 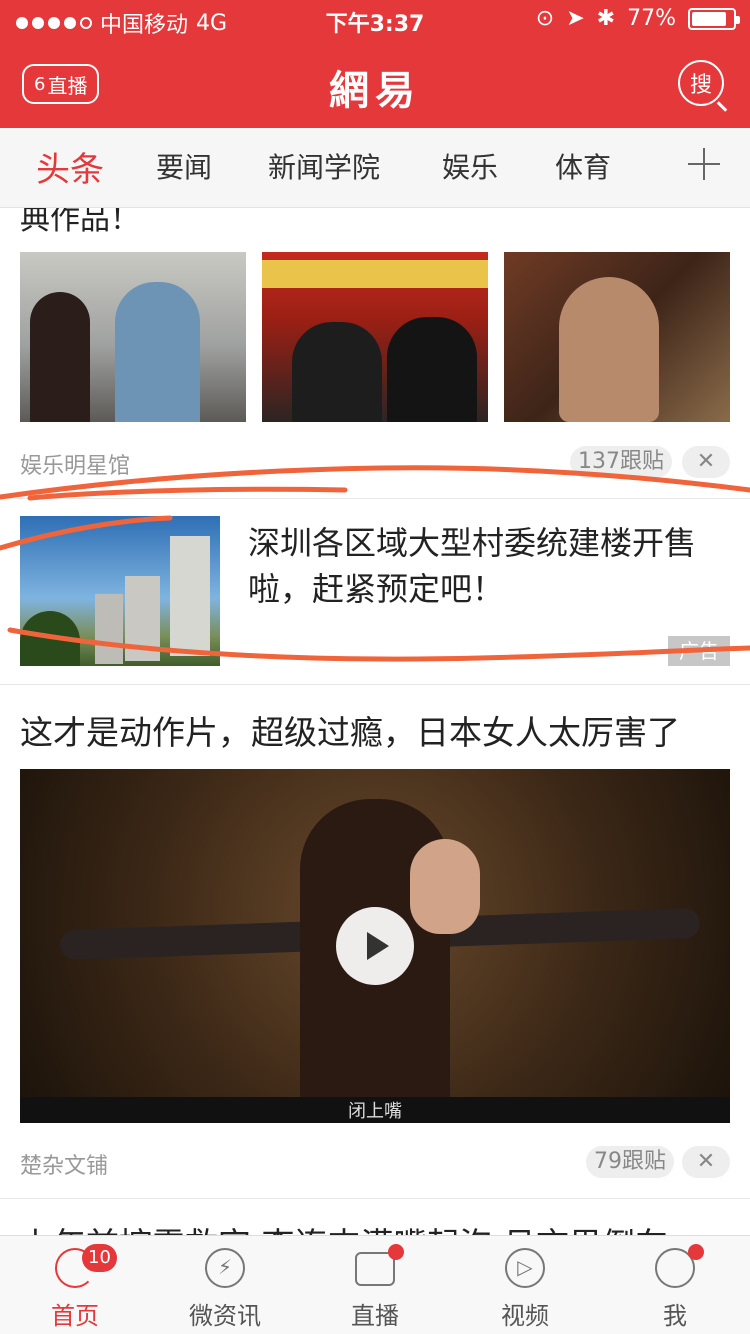 What do you see at coordinates (64, 1166) in the screenshot?
I see `video-source: 楚杂文铺` at bounding box center [64, 1166].